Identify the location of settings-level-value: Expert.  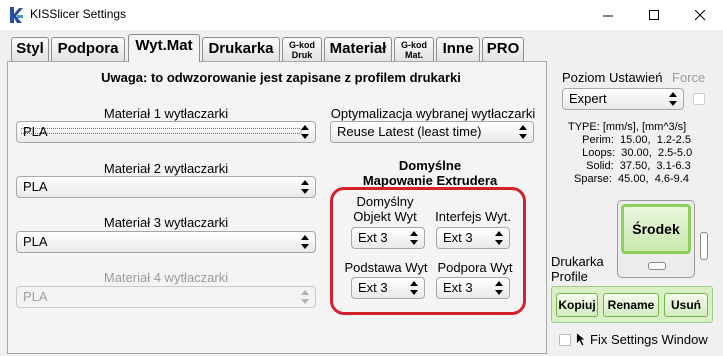
(588, 98).